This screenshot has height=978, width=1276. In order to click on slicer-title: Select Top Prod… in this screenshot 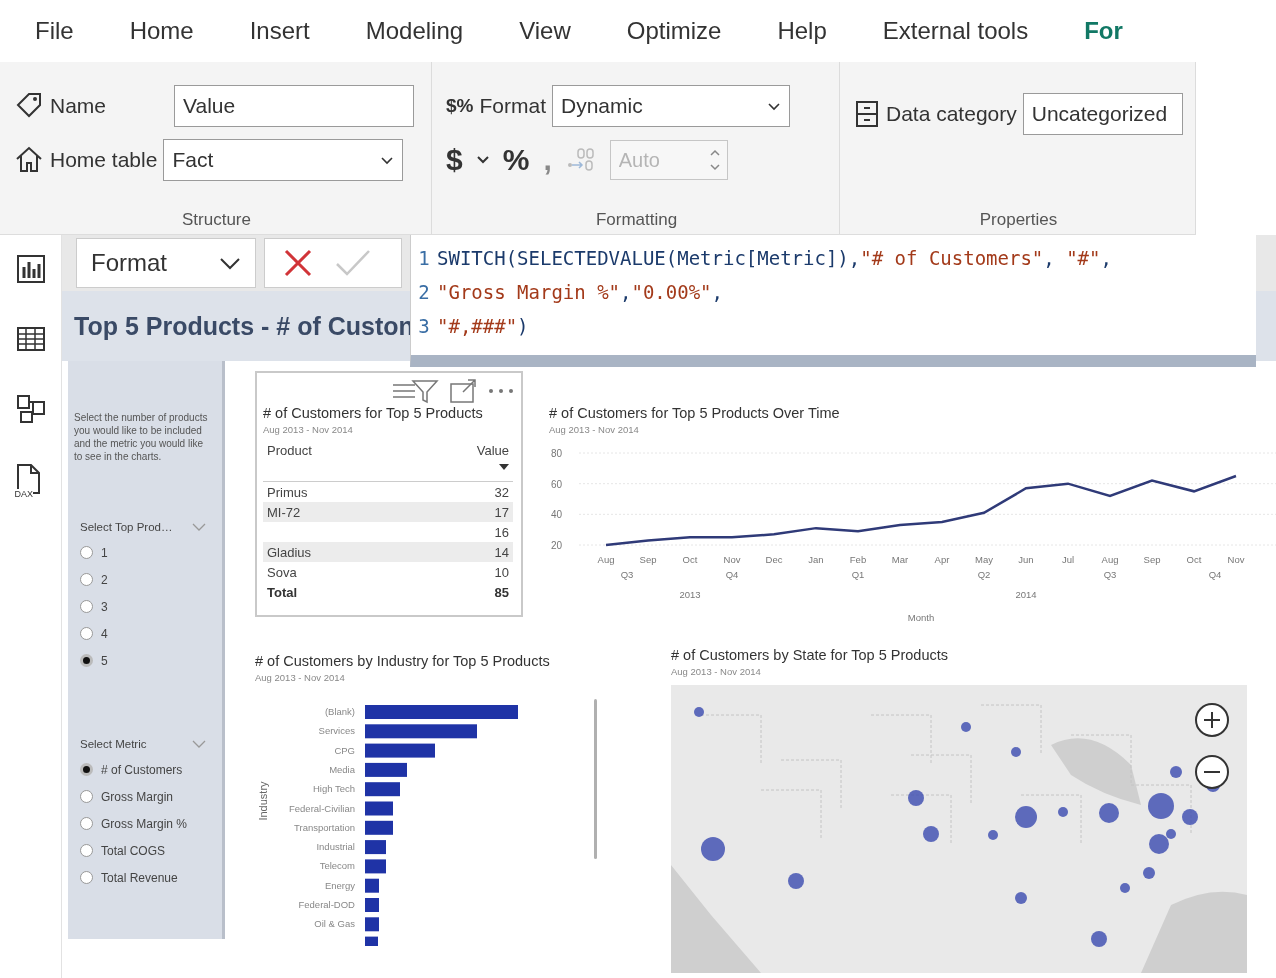, I will do `click(126, 527)`.